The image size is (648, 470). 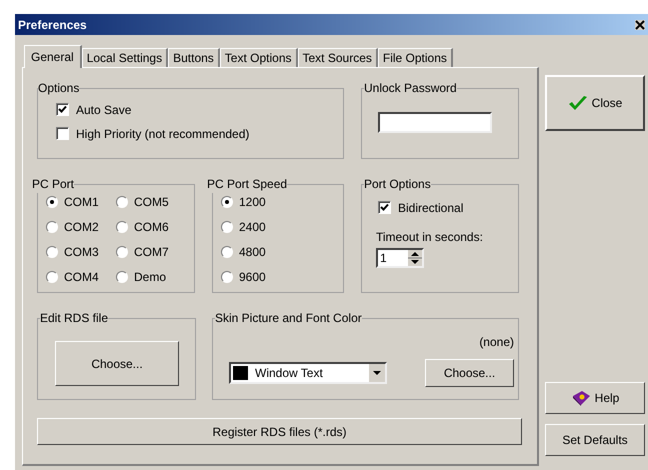 What do you see at coordinates (431, 208) in the screenshot?
I see `checkbox-label: Bidirectional` at bounding box center [431, 208].